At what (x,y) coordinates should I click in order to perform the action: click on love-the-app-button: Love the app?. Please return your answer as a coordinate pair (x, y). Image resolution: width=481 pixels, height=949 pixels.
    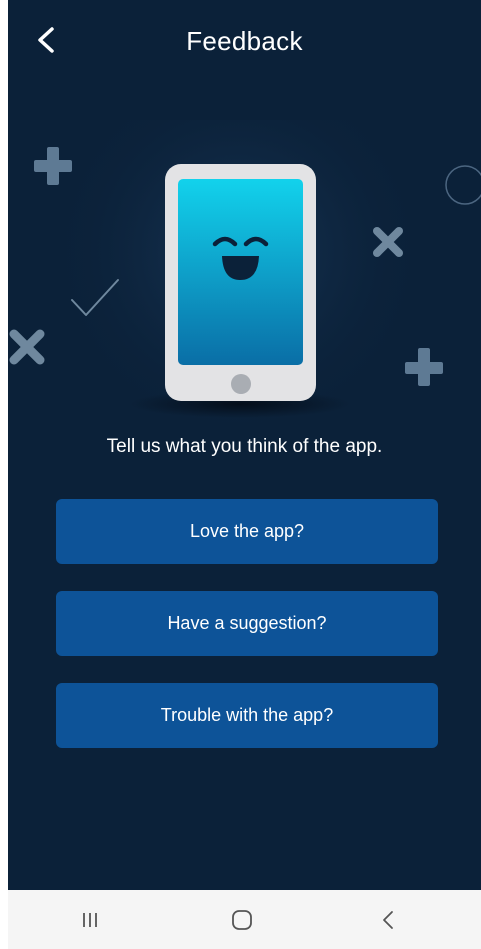
    Looking at the image, I should click on (247, 531).